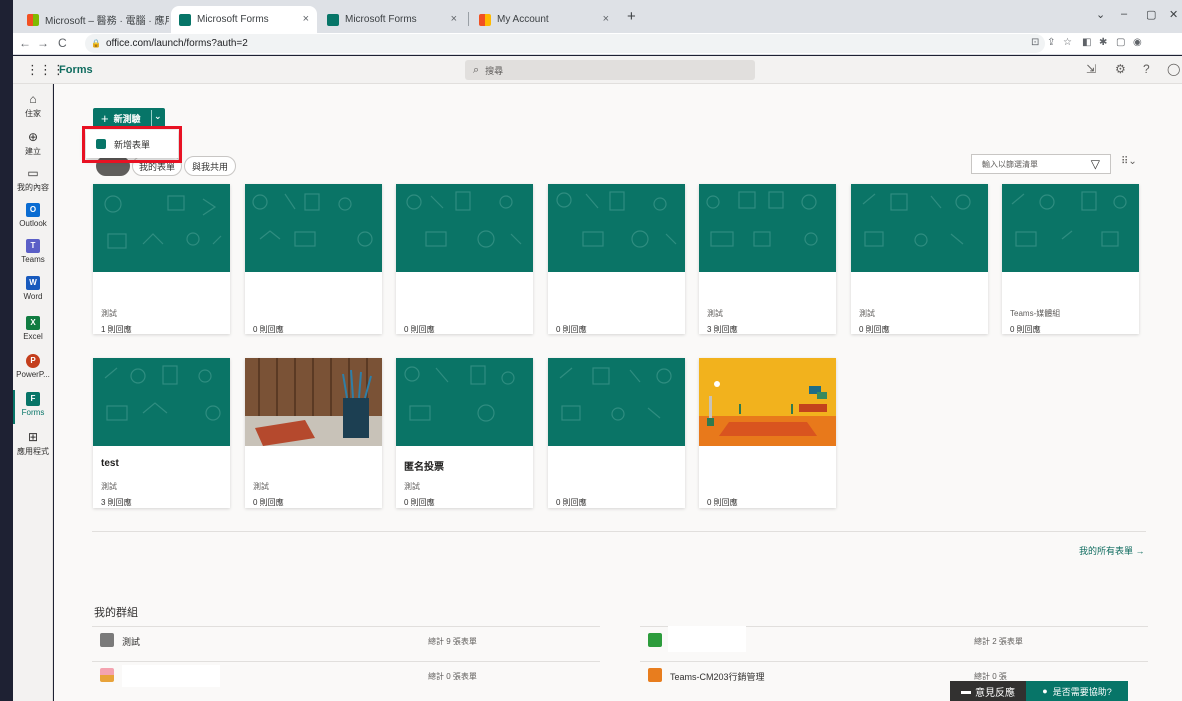 Image resolution: width=1182 pixels, height=701 pixels. I want to click on minimize-icon: –, so click(1124, 14).